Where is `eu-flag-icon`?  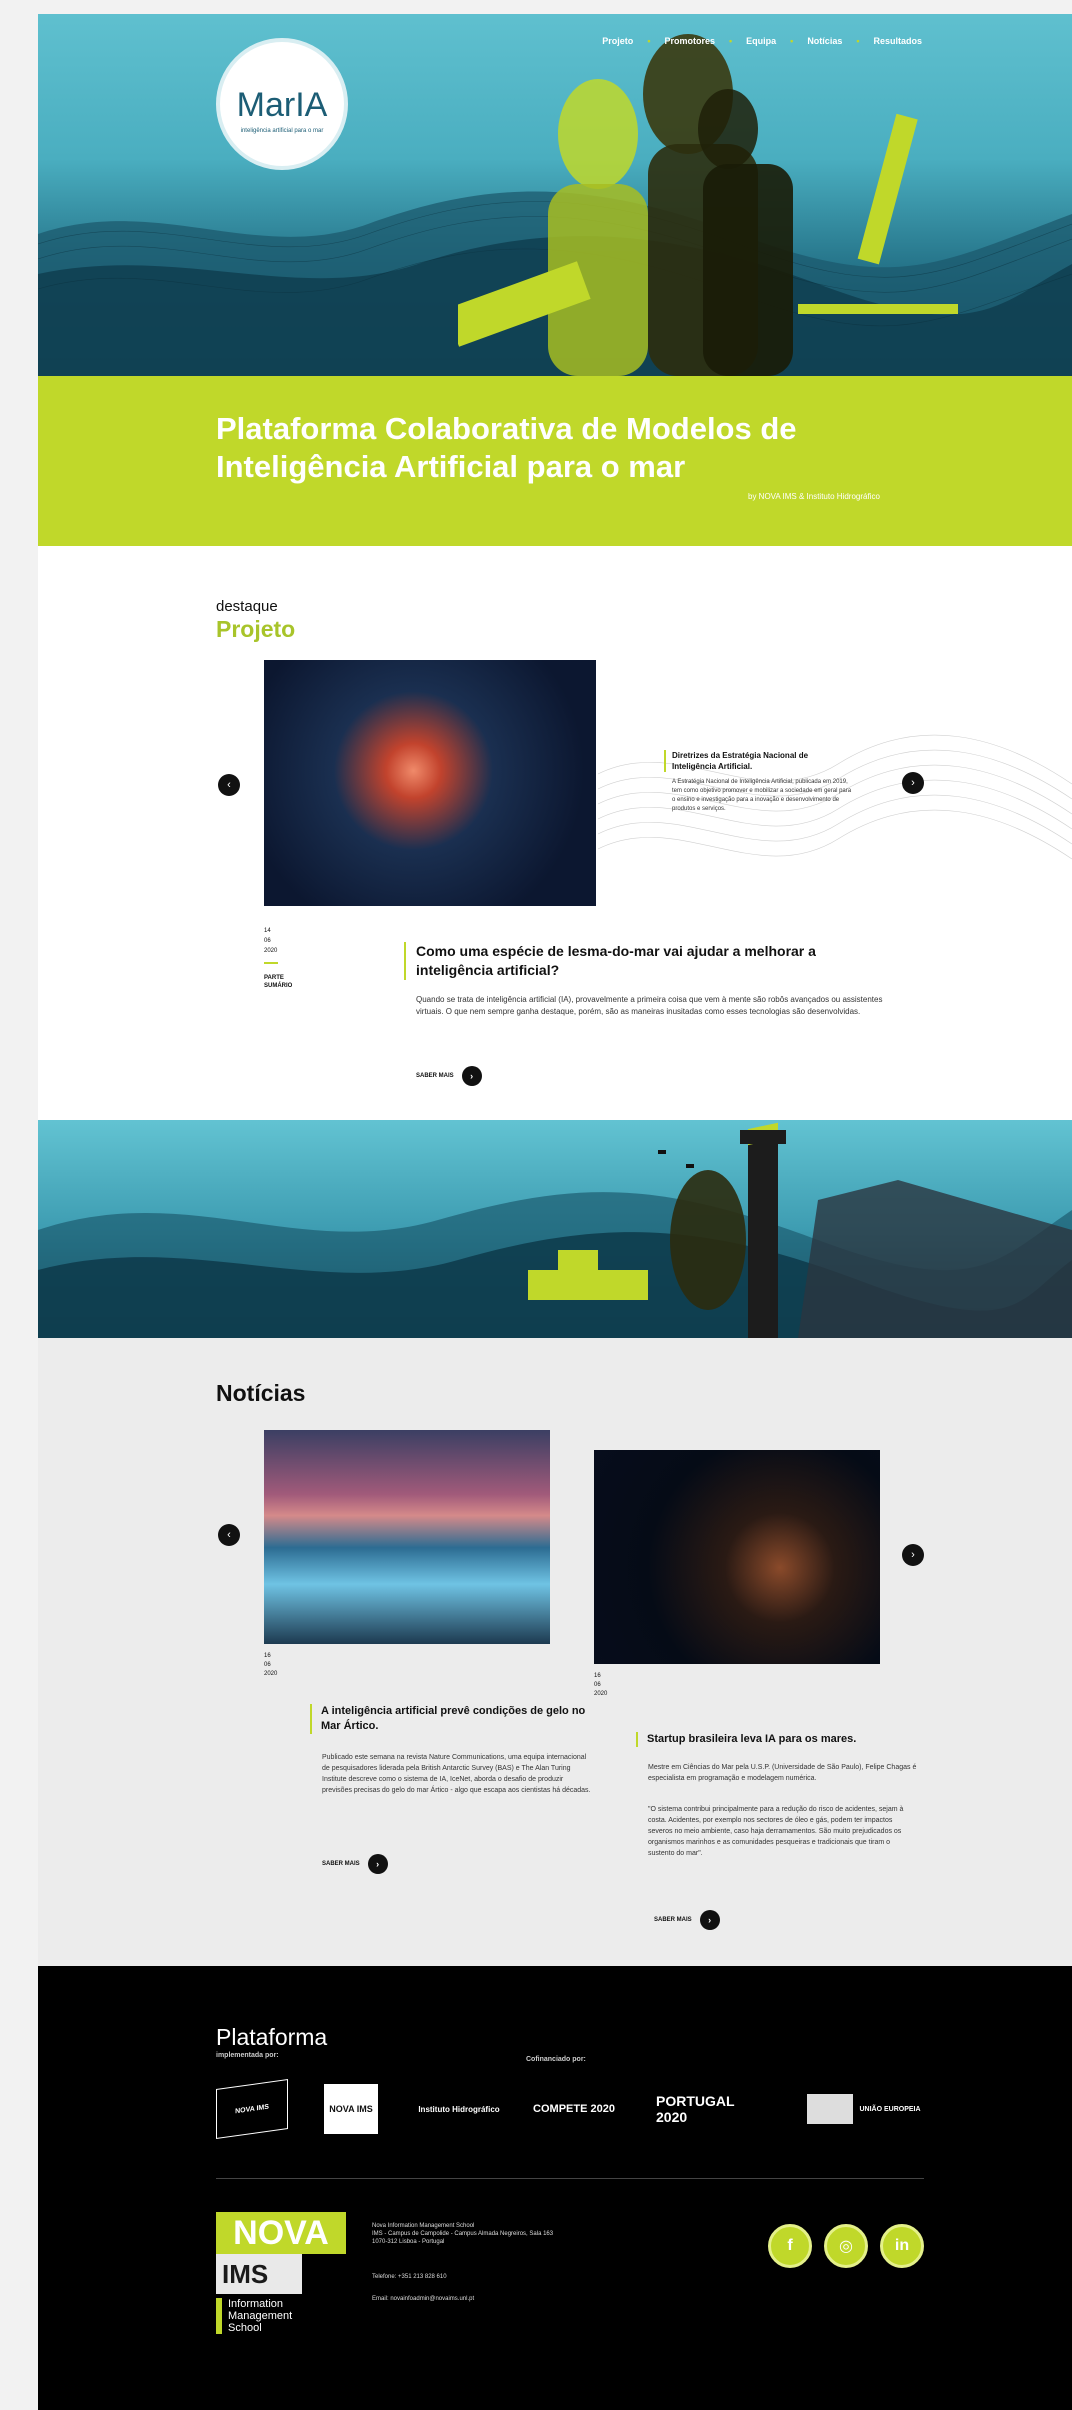 eu-flag-icon is located at coordinates (830, 2109).